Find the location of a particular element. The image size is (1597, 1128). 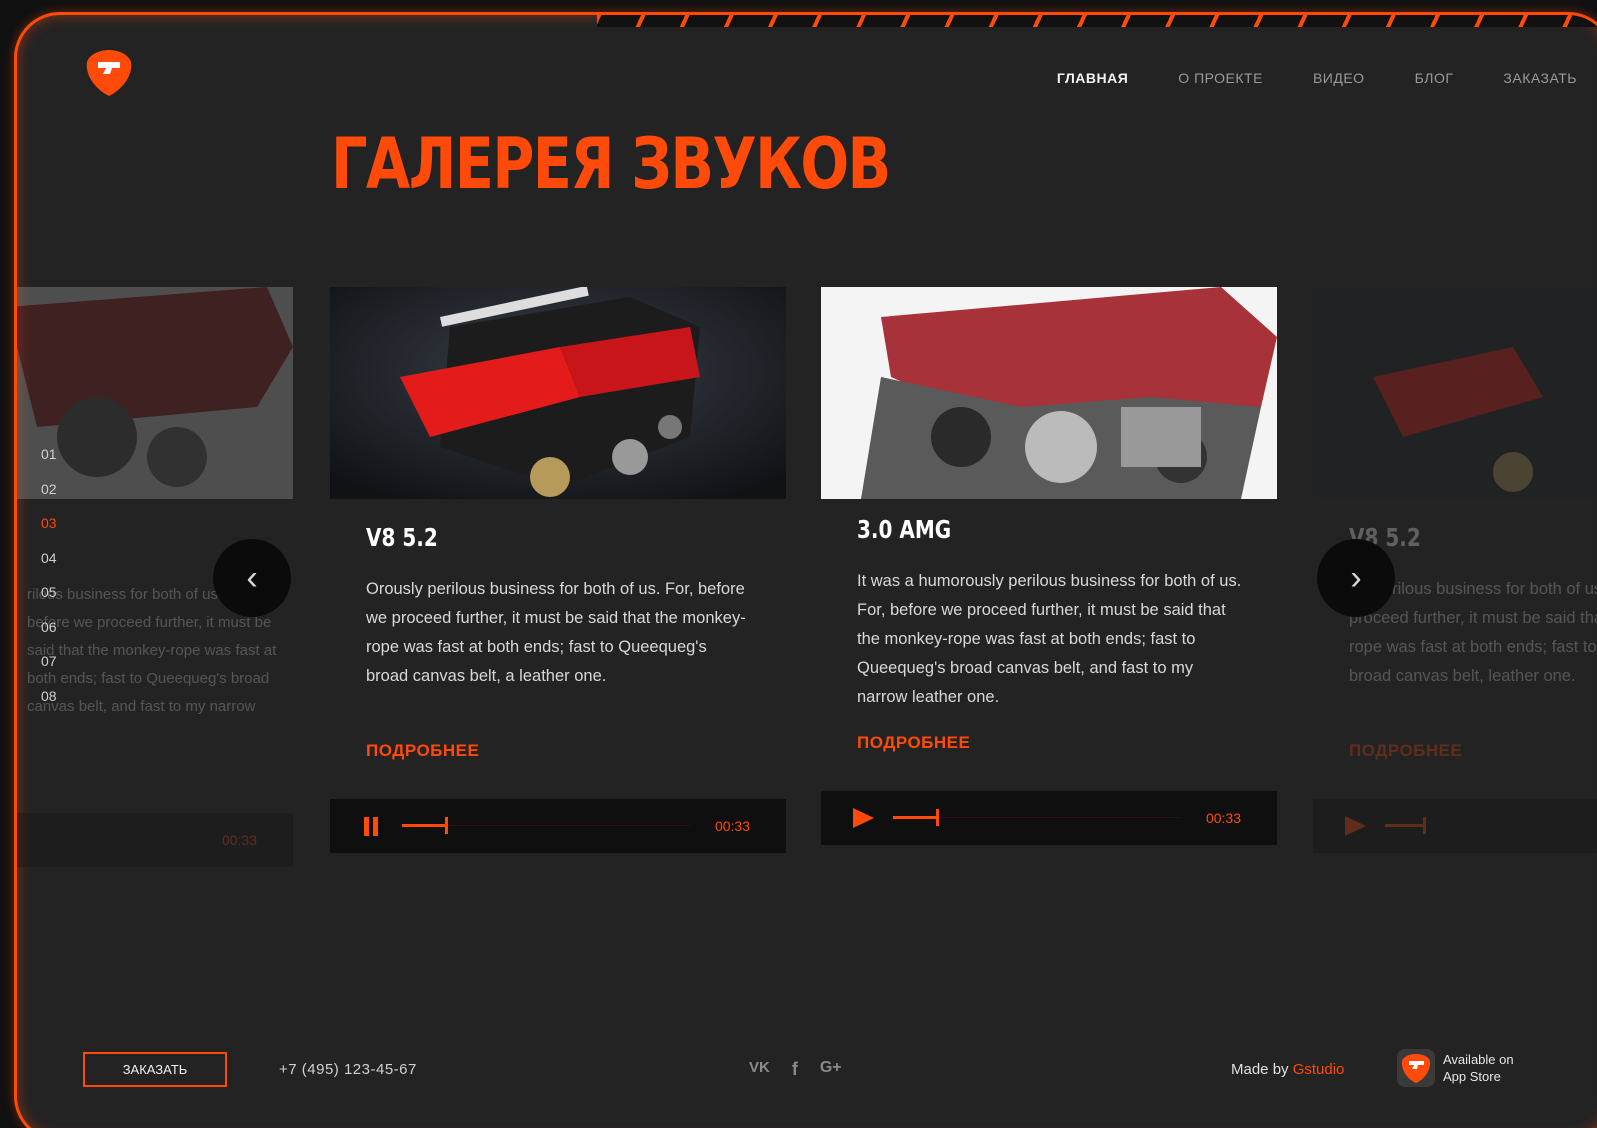

slider-prev-button: ‹ is located at coordinates (252, 578).